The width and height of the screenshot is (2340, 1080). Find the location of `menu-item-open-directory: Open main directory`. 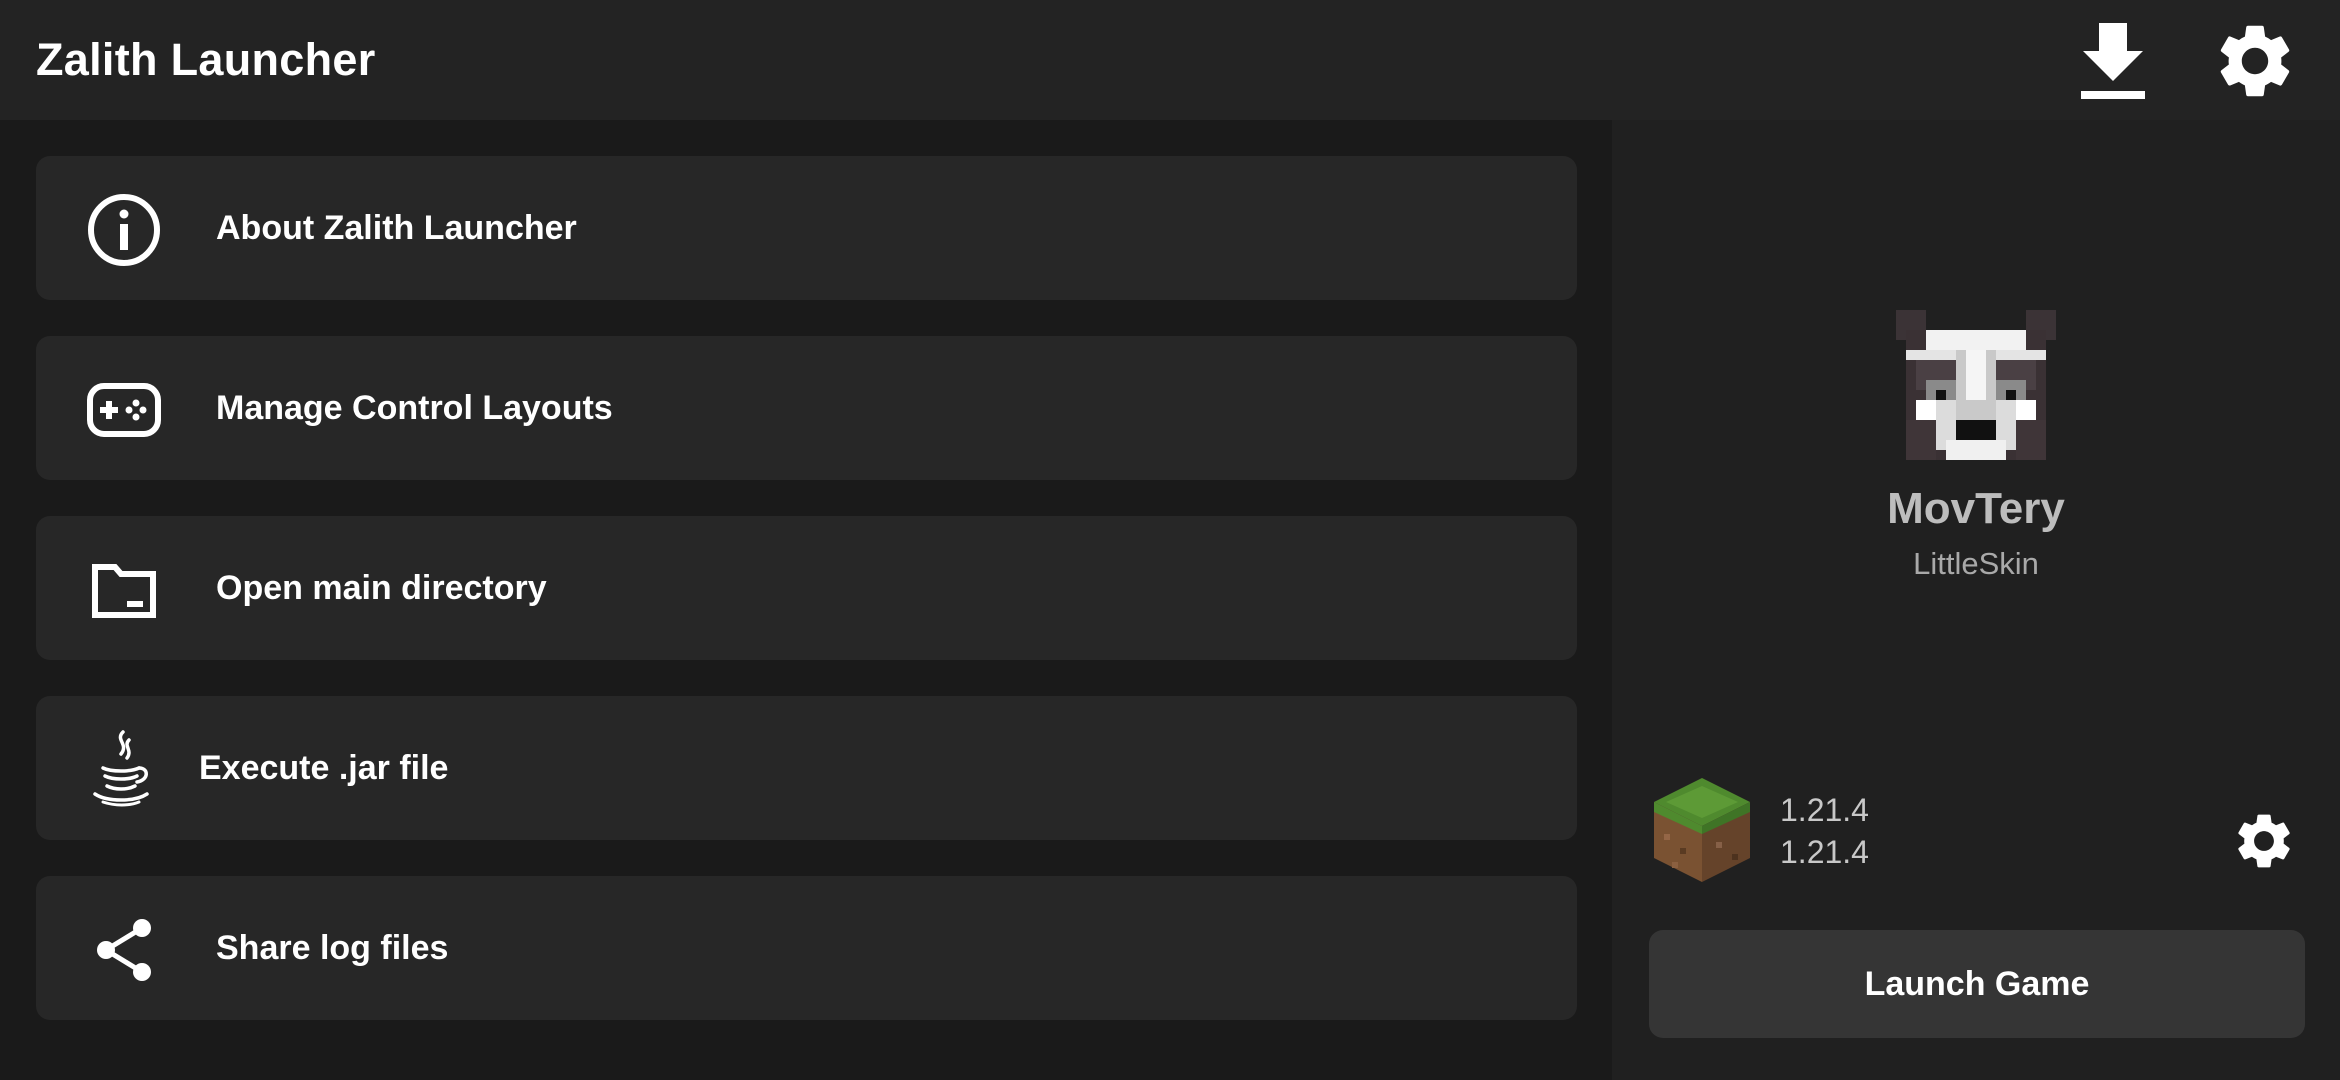

menu-item-open-directory: Open main directory is located at coordinates (806, 588).